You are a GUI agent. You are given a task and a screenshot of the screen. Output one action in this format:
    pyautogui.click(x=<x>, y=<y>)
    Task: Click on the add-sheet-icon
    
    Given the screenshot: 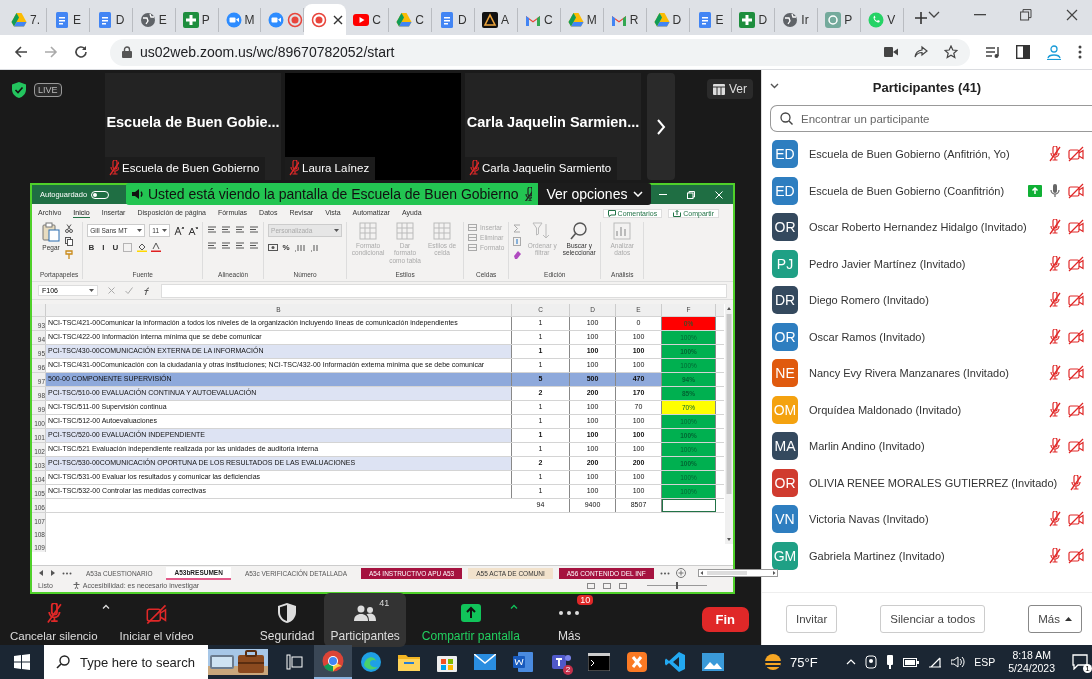 What is the action you would take?
    pyautogui.click(x=680, y=573)
    